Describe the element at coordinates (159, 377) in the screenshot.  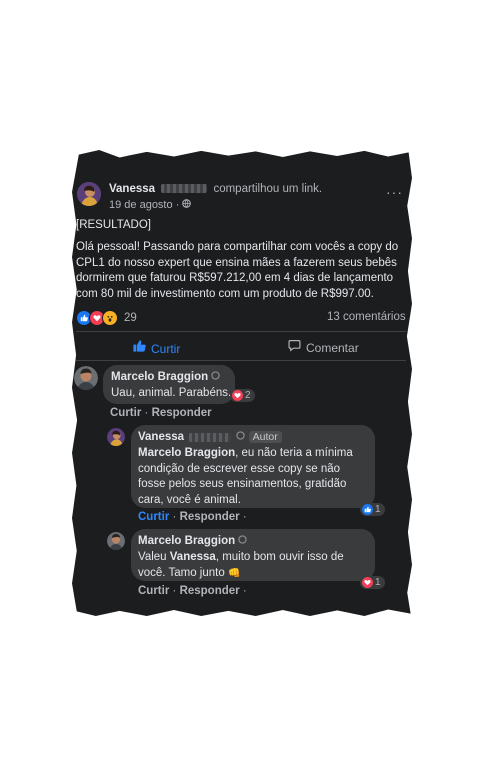
I see `comment-author: Marcelo Braggion` at that location.